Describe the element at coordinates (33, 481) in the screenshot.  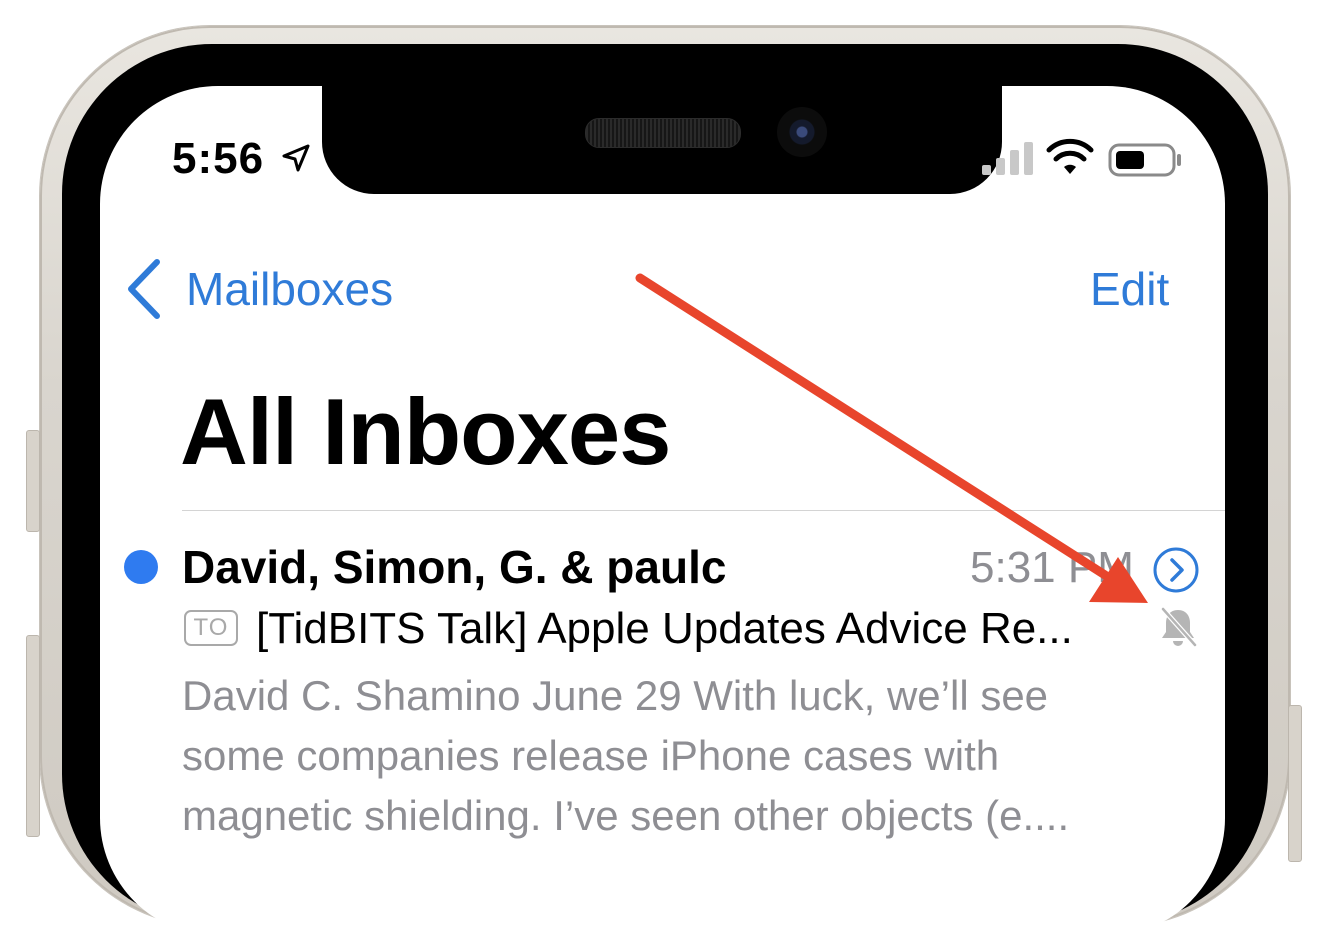
I see `silent-switch` at that location.